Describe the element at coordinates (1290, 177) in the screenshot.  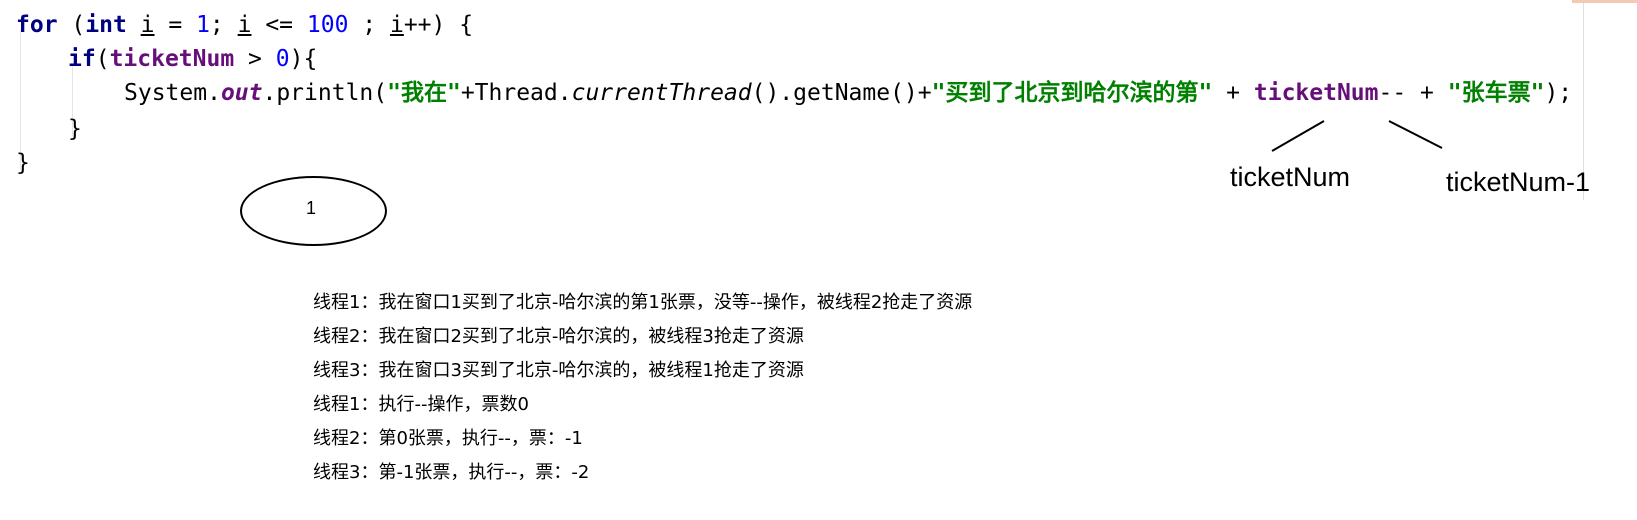
I see `annotation-ticketnum: ticketNum` at that location.